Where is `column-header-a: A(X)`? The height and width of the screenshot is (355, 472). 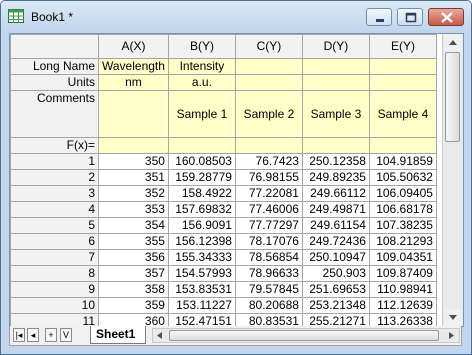
column-header-a: A(X) is located at coordinates (133, 46).